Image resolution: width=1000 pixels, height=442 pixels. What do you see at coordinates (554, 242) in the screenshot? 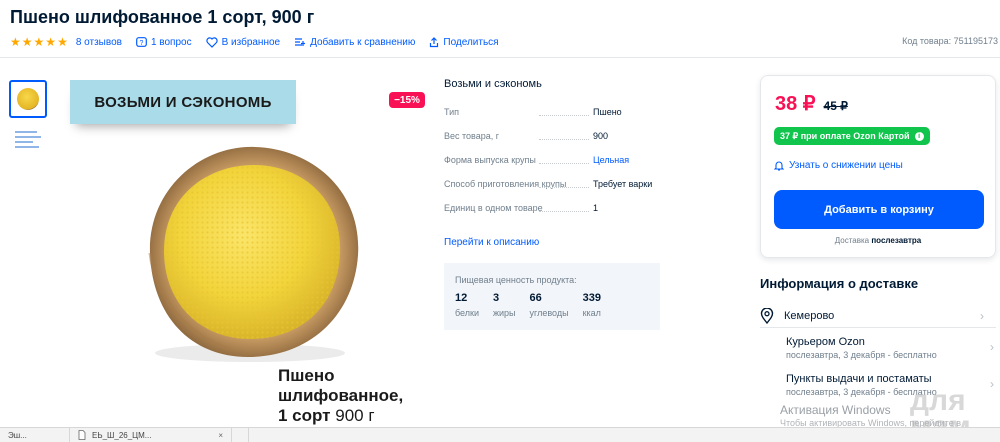
I see `go-to-description-link: Перейти к описанию` at bounding box center [554, 242].